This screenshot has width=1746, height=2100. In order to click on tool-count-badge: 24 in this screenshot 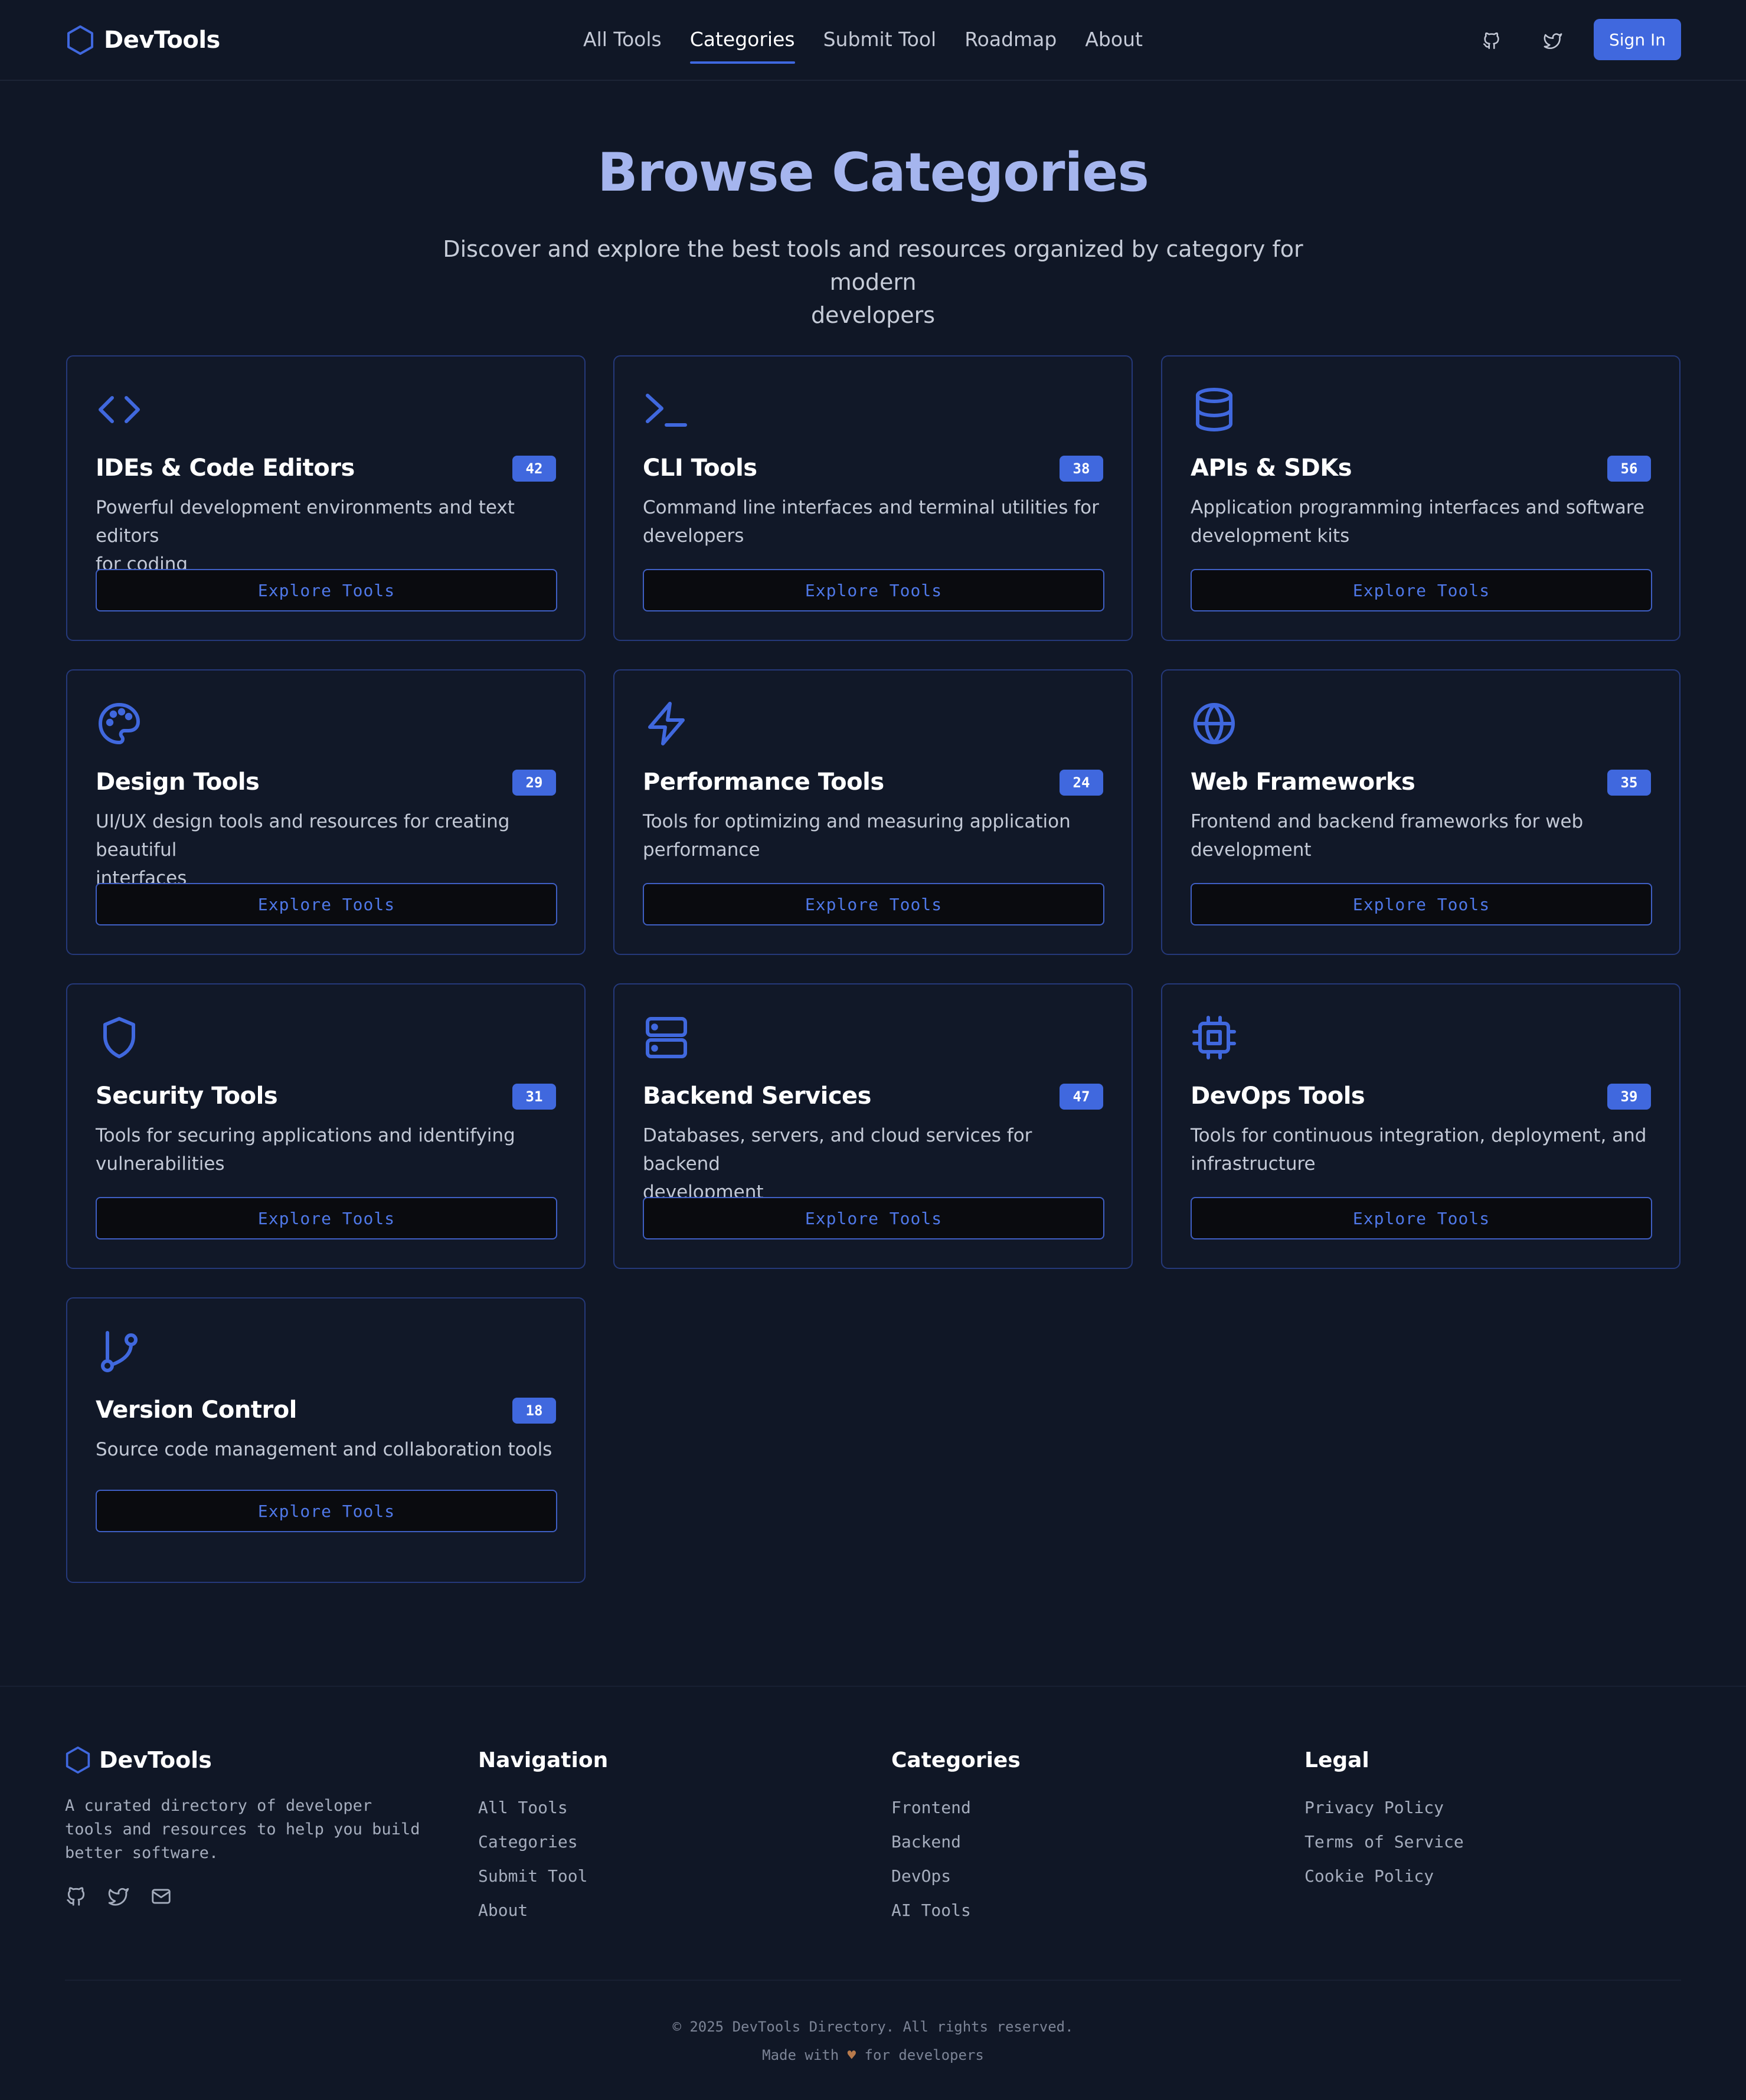, I will do `click(1081, 783)`.